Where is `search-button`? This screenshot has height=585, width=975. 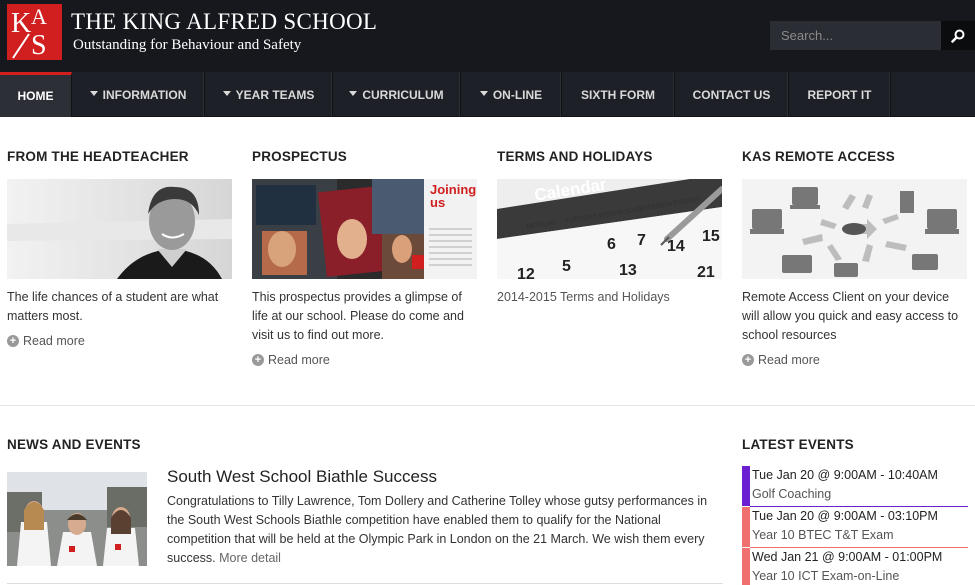 search-button is located at coordinates (958, 35).